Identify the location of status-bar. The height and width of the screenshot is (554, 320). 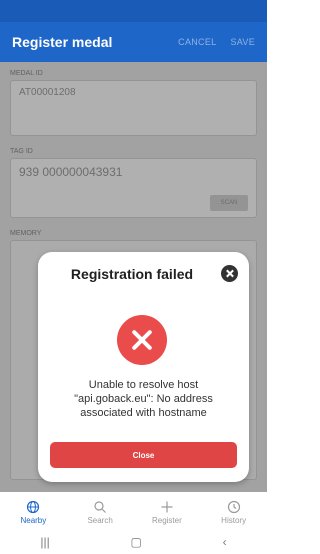
(133, 11).